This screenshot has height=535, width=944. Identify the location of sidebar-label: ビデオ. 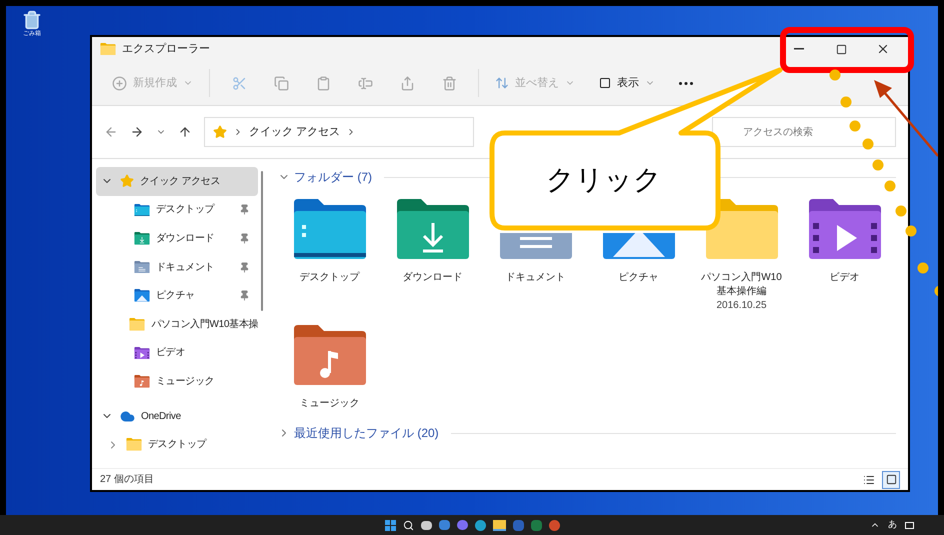
(171, 353).